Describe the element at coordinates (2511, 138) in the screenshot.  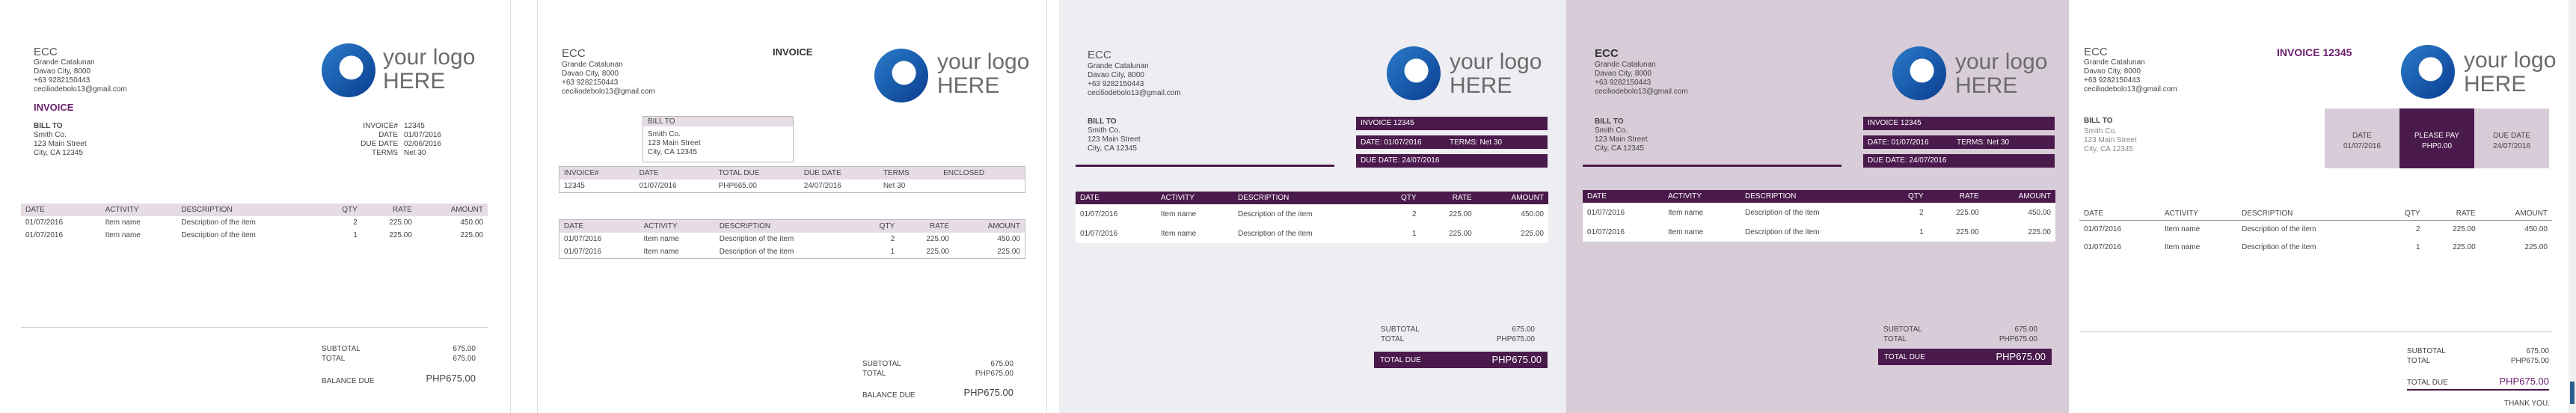
I see `due-date-box: DUE DATE 24/07/2016` at that location.